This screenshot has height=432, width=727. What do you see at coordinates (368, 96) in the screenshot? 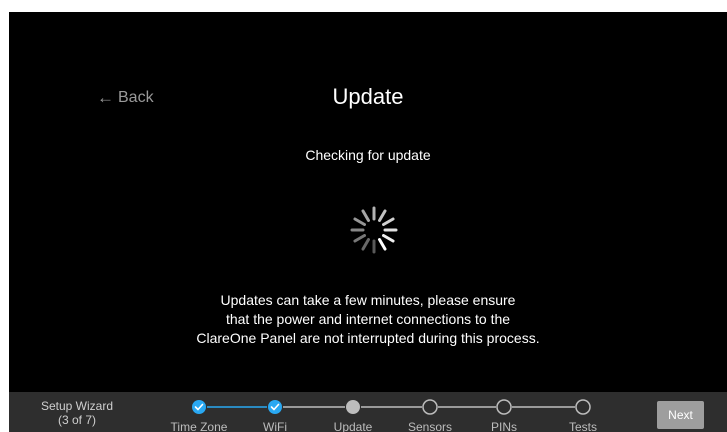
I see `page-title: Update` at bounding box center [368, 96].